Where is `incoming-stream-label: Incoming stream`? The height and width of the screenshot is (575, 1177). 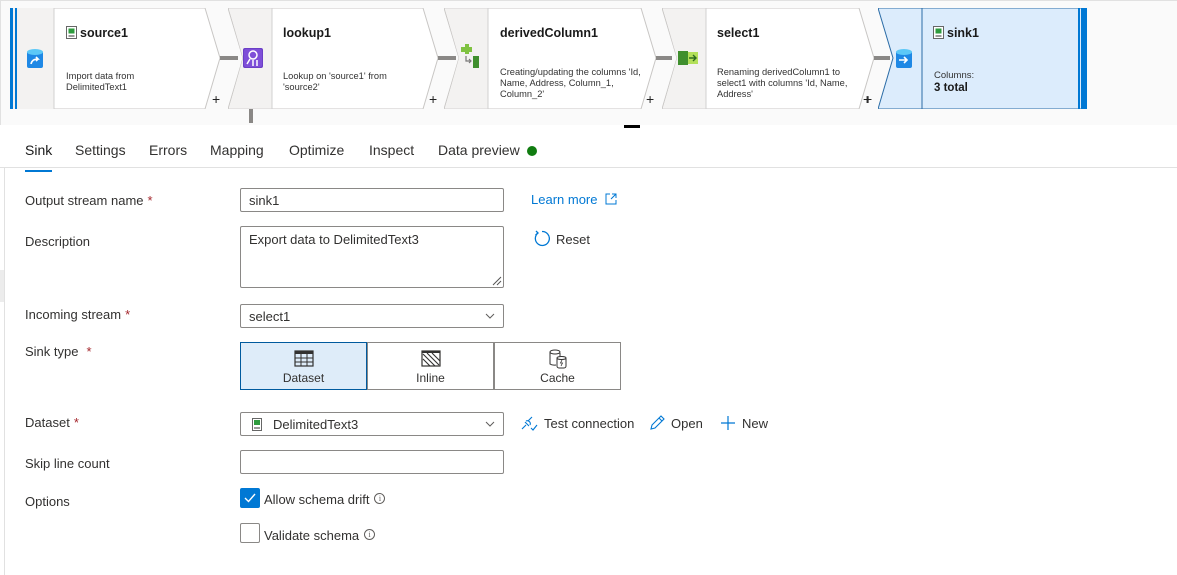
incoming-stream-label: Incoming stream is located at coordinates (73, 314).